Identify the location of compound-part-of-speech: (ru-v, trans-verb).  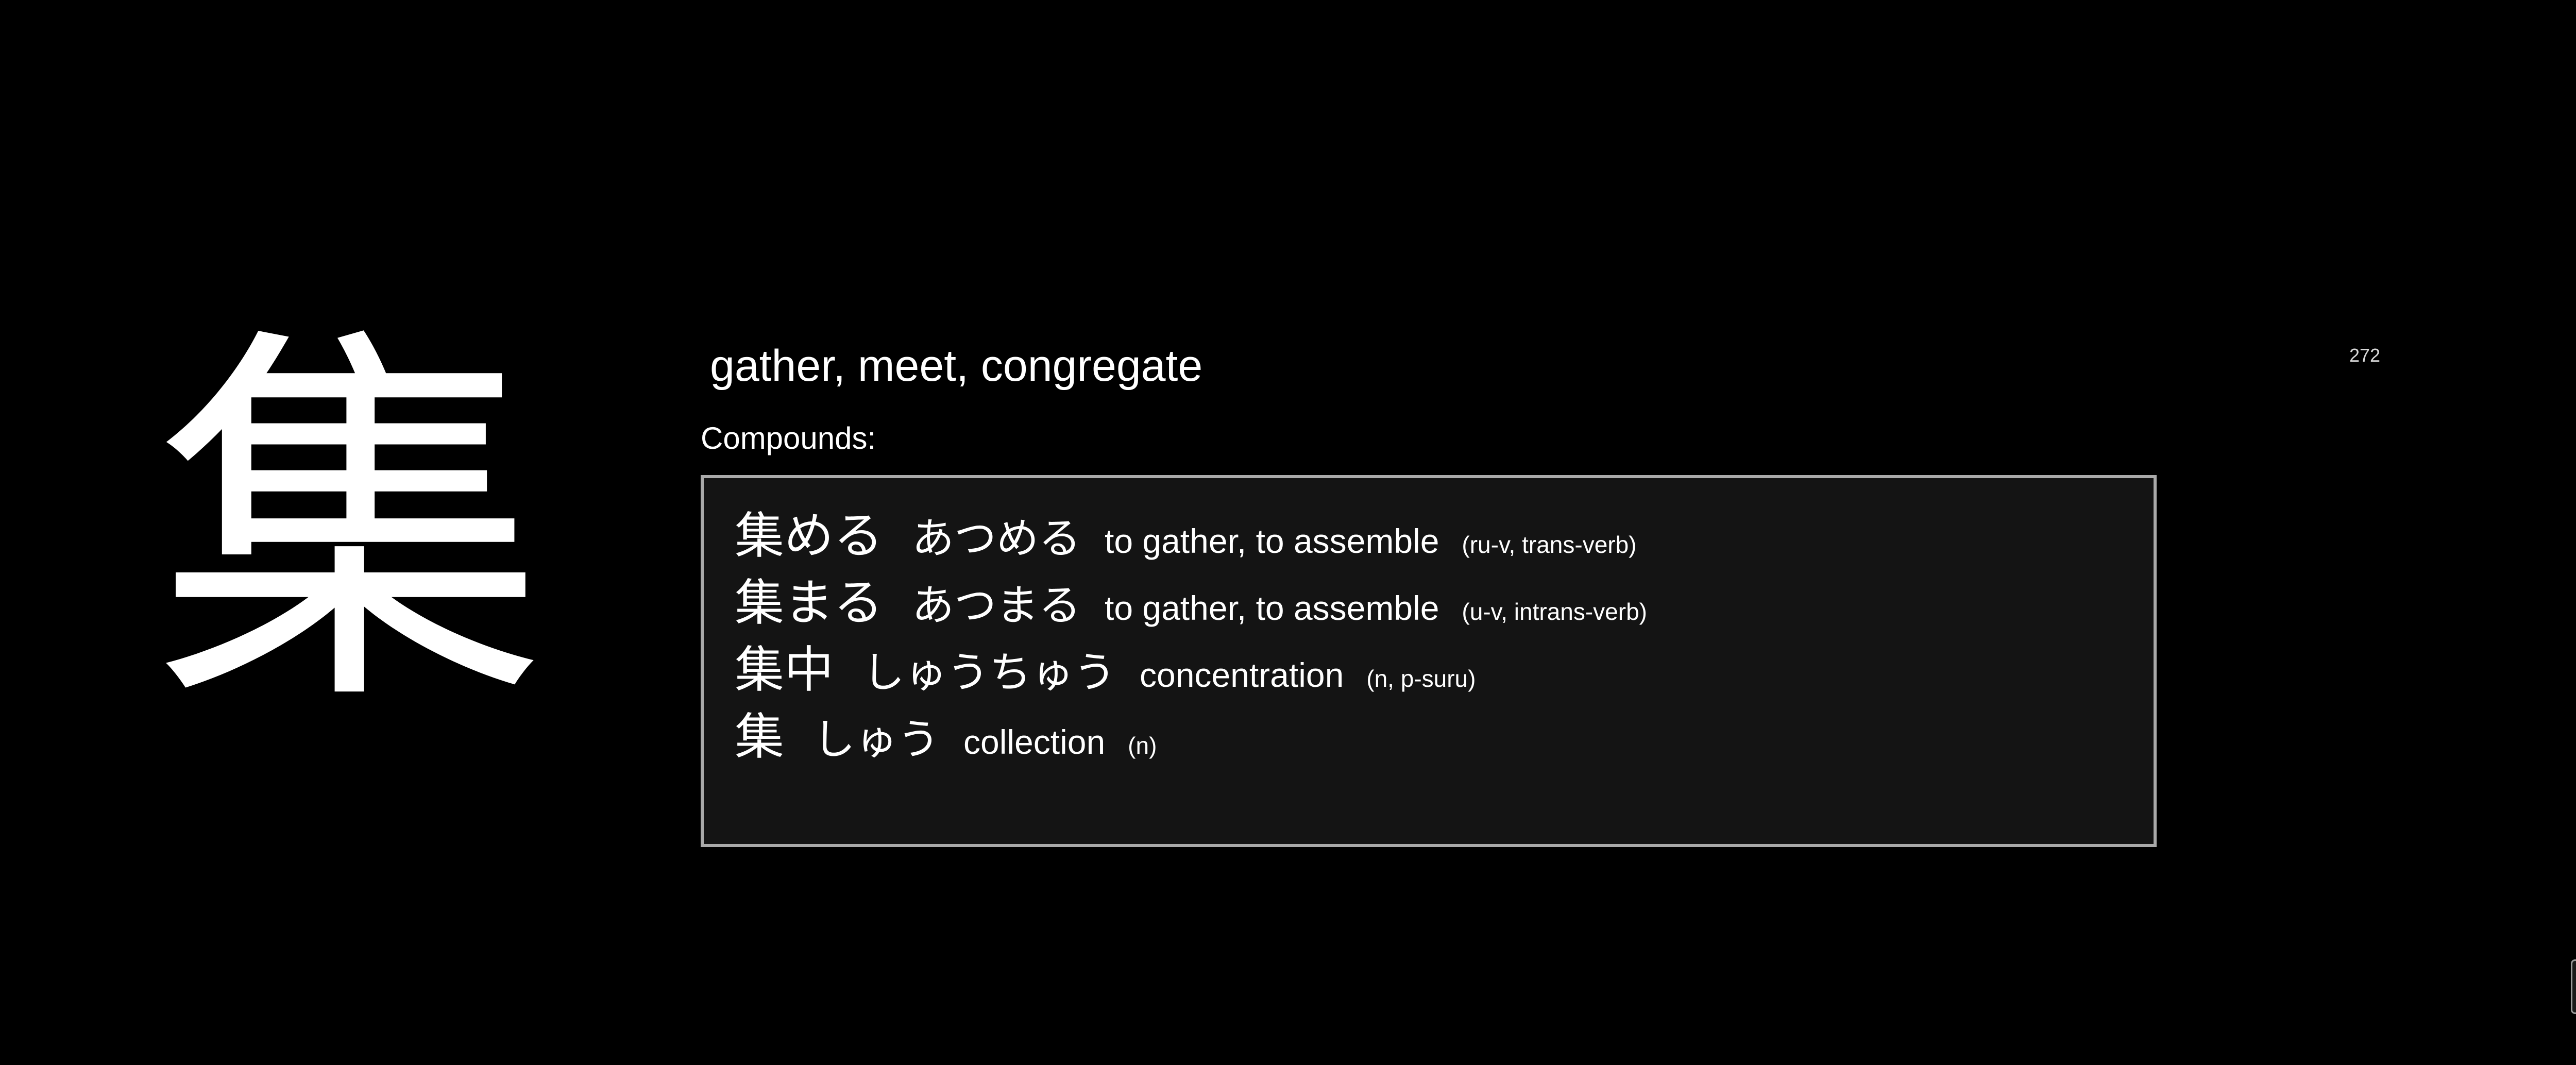
(1549, 544).